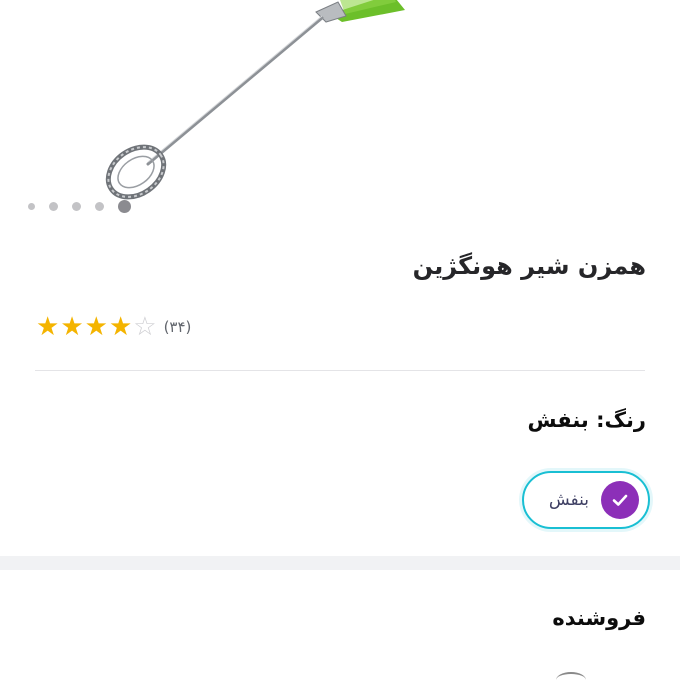 This screenshot has width=680, height=680. I want to click on checkmark-icon, so click(620, 500).